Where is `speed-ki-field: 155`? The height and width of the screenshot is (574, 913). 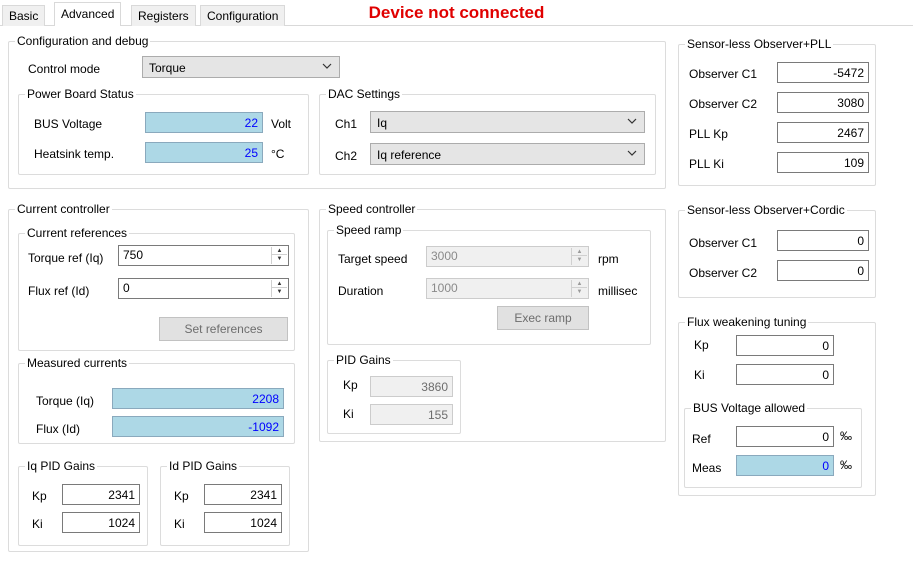
speed-ki-field: 155 is located at coordinates (411, 414).